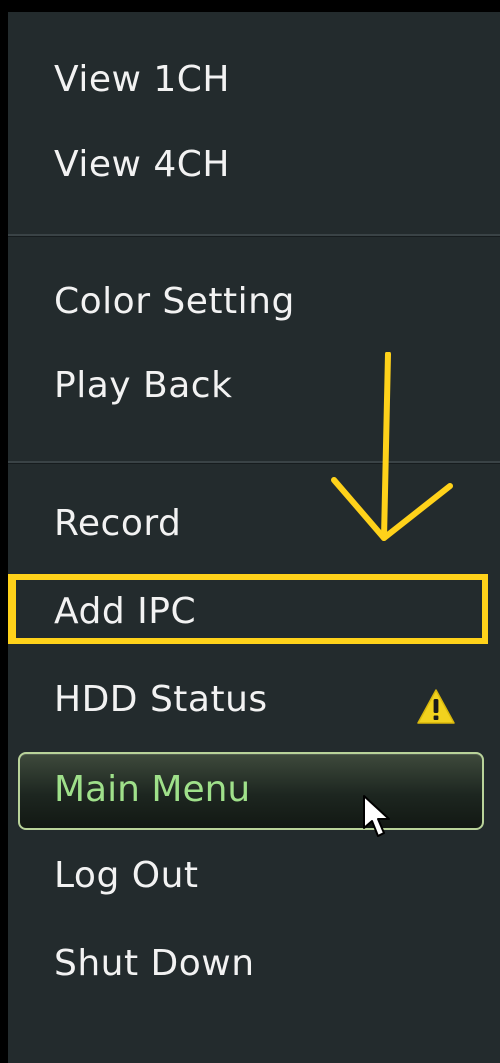 The width and height of the screenshot is (500, 1063). What do you see at coordinates (254, 235) in the screenshot?
I see `menu-divider` at bounding box center [254, 235].